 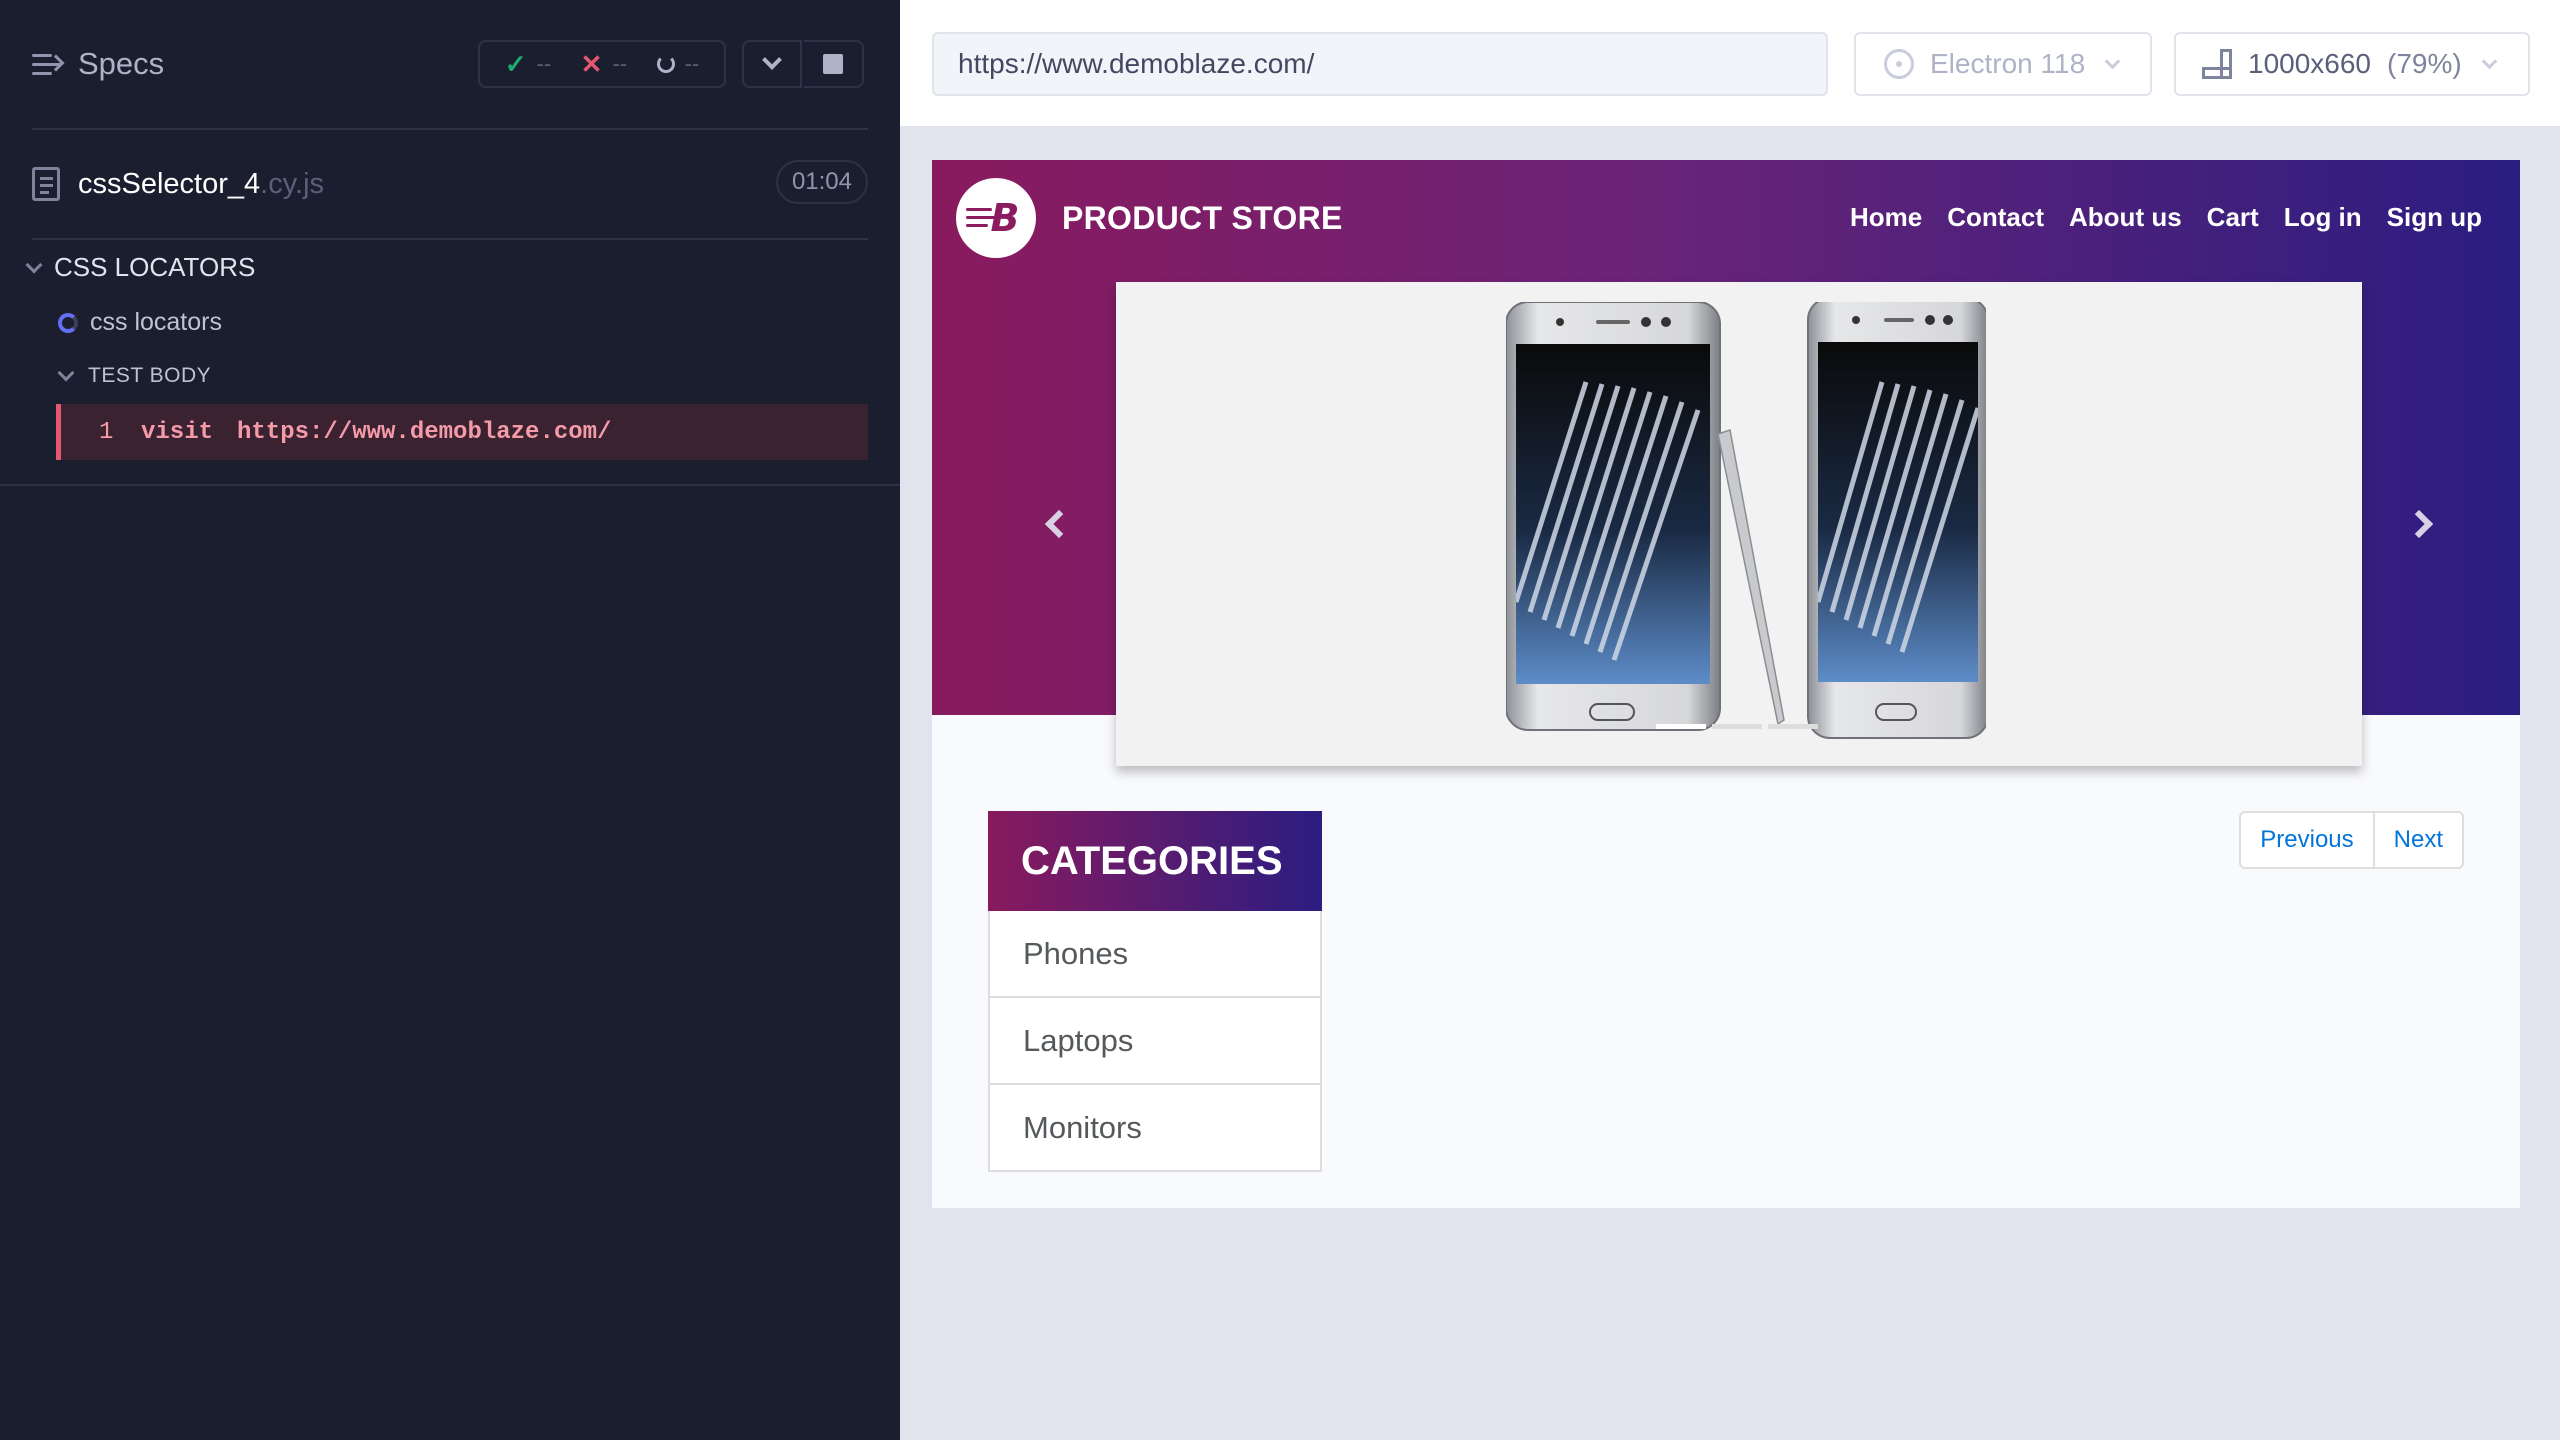 What do you see at coordinates (2233, 217) in the screenshot?
I see `nav-cart: Cart` at bounding box center [2233, 217].